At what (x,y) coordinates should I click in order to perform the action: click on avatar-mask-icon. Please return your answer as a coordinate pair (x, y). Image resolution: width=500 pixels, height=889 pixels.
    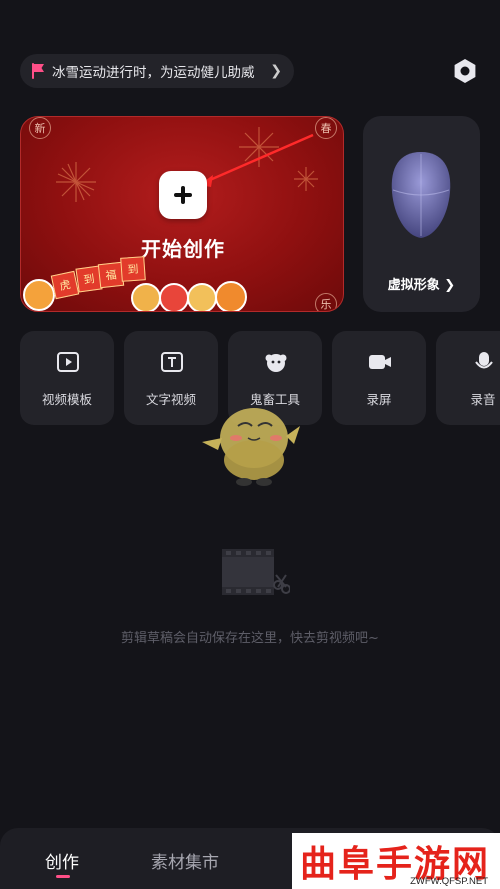
    Looking at the image, I should click on (421, 195).